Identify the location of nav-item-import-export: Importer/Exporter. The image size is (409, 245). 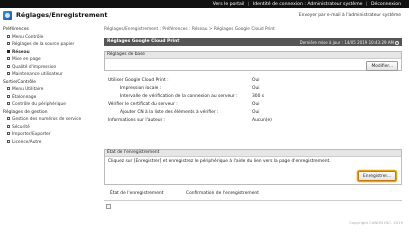
(46, 135).